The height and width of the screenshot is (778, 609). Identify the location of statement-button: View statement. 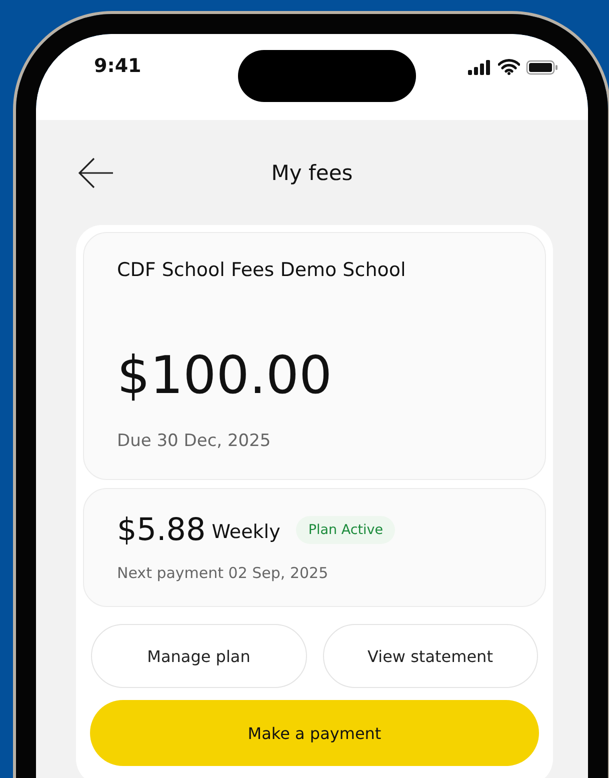
(430, 656).